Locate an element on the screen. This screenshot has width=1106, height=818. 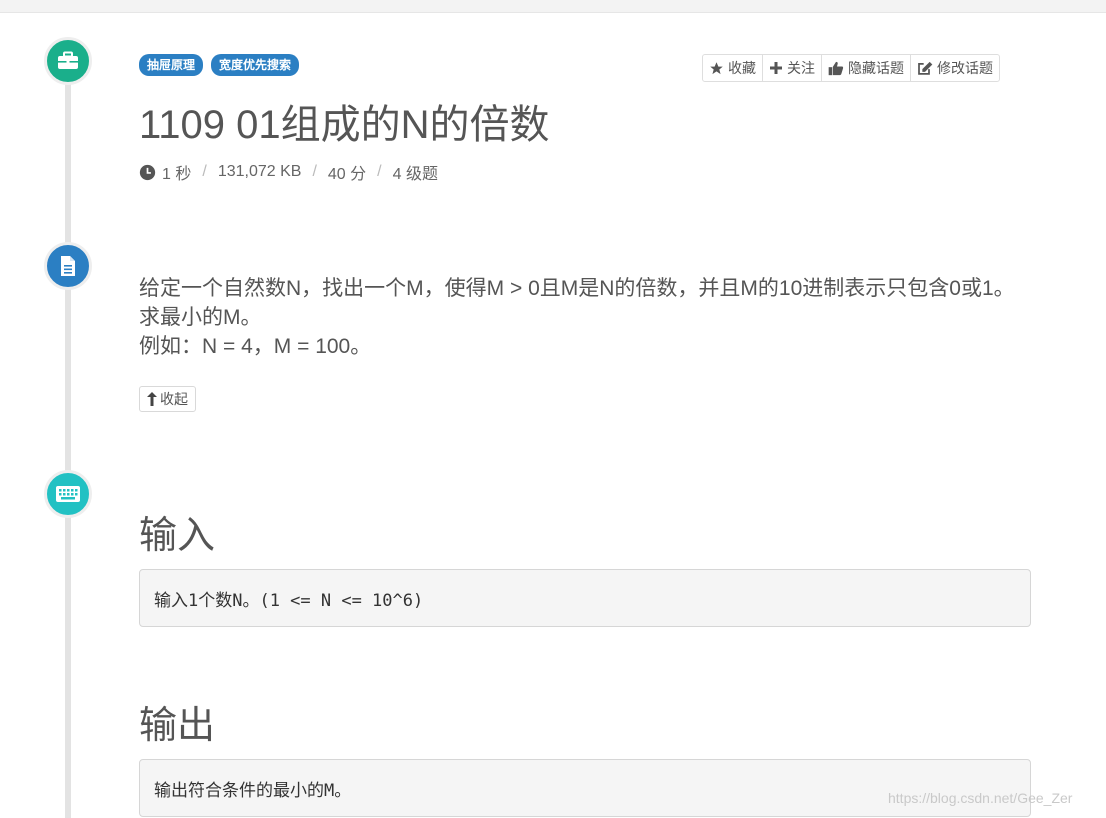
watermark: https://blog.csdn.net/Gee_Zer is located at coordinates (980, 798).